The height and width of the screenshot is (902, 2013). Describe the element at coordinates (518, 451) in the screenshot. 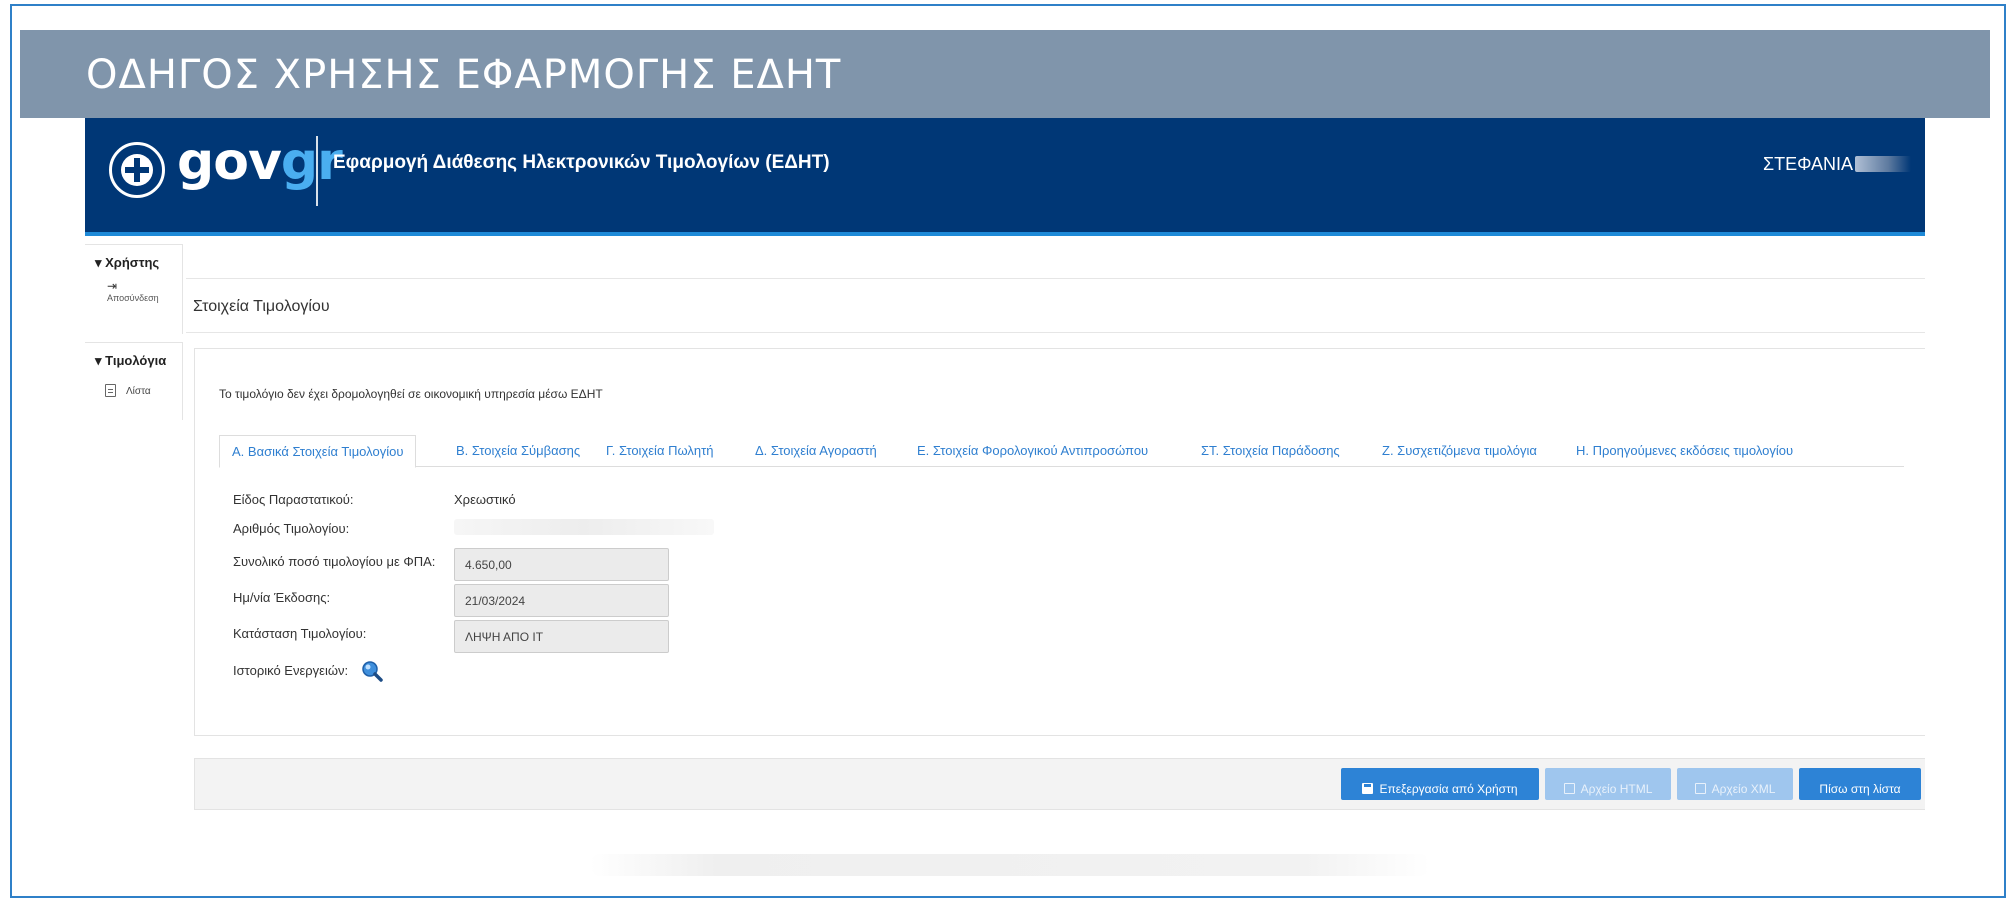

I see `tab-contract: Β. Στοιχεία Σύμβασης` at that location.